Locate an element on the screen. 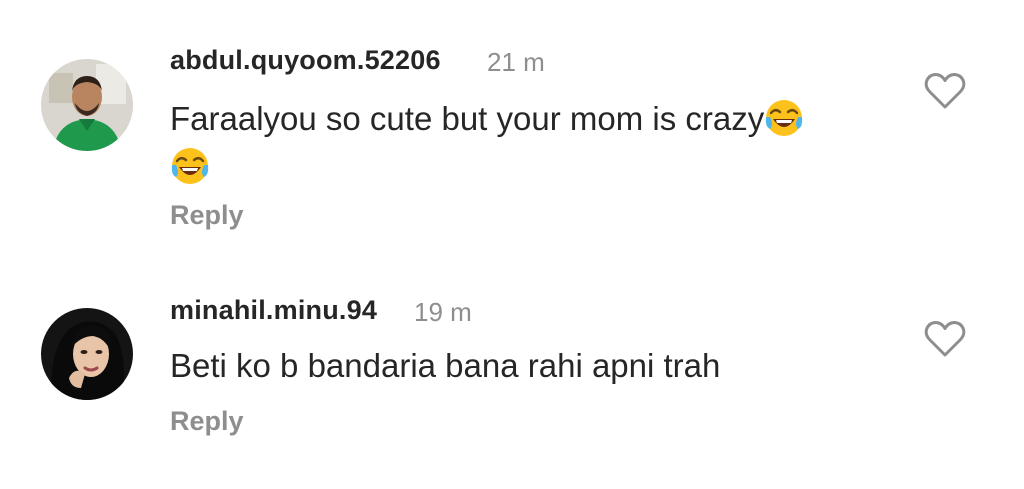  comment-username: minahil.minu.94 is located at coordinates (273, 310).